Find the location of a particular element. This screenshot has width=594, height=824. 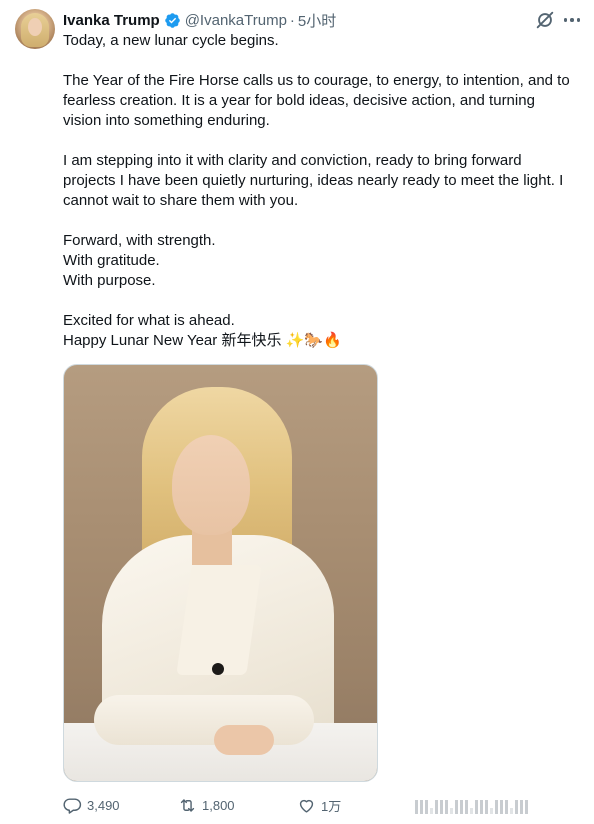

text-line: Excited for what is ahead. is located at coordinates (149, 320).